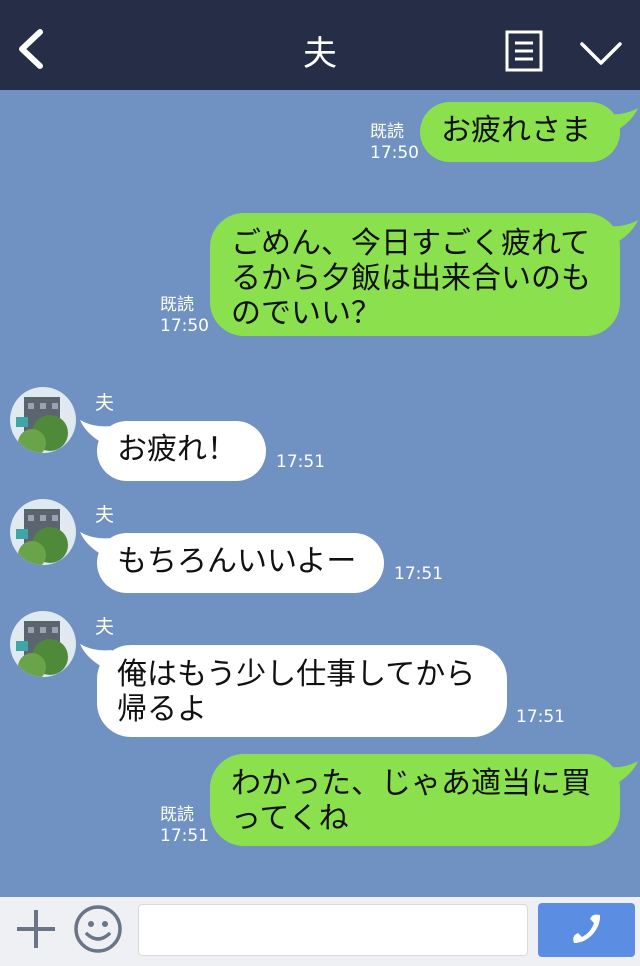 This screenshot has height=966, width=640. I want to click on call-button, so click(586, 930).